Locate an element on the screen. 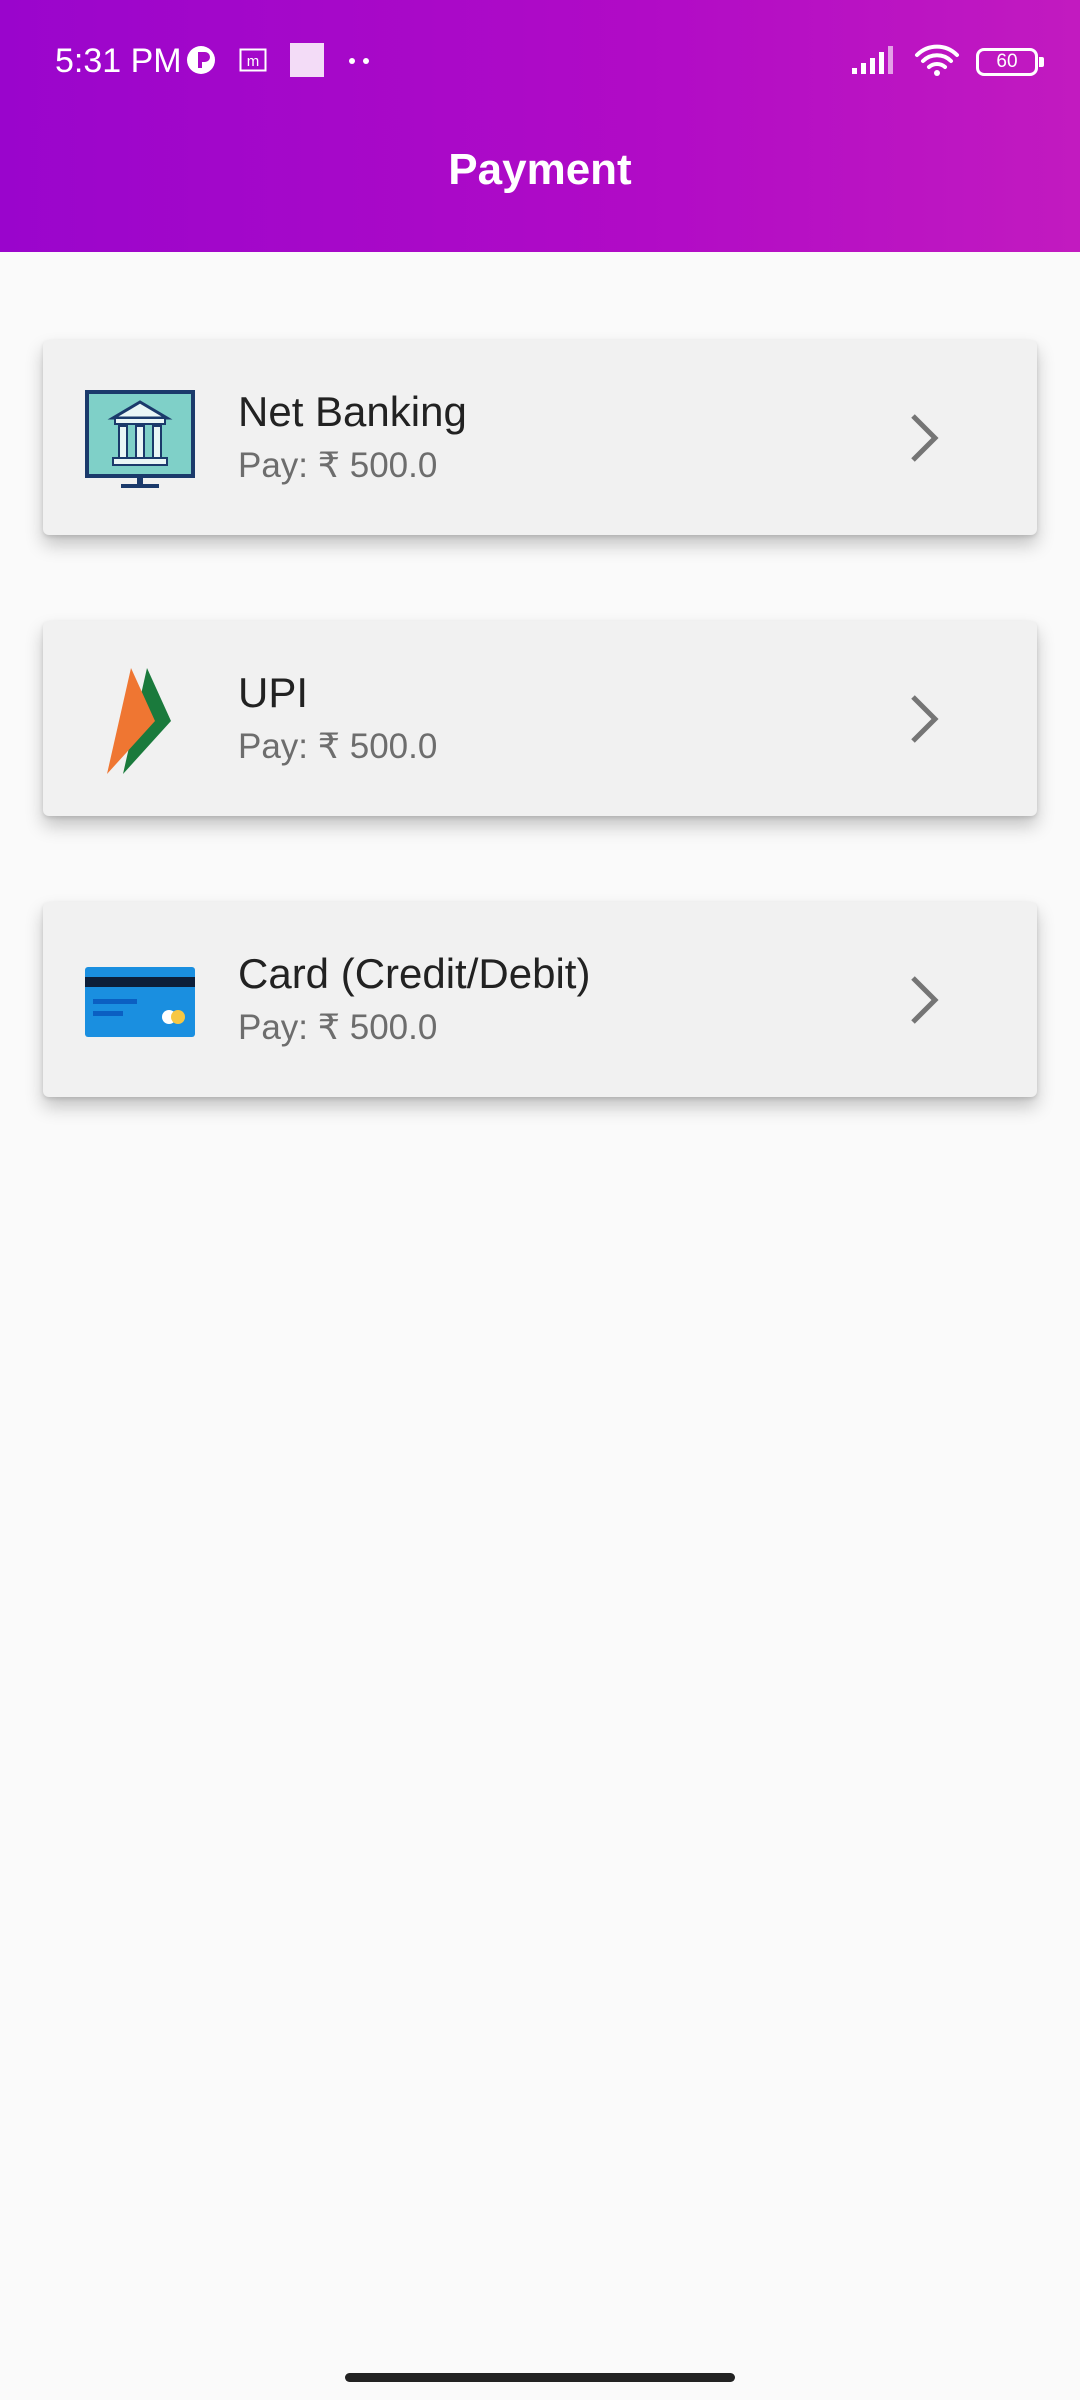  status-notification-icons: m is located at coordinates (278, 62).